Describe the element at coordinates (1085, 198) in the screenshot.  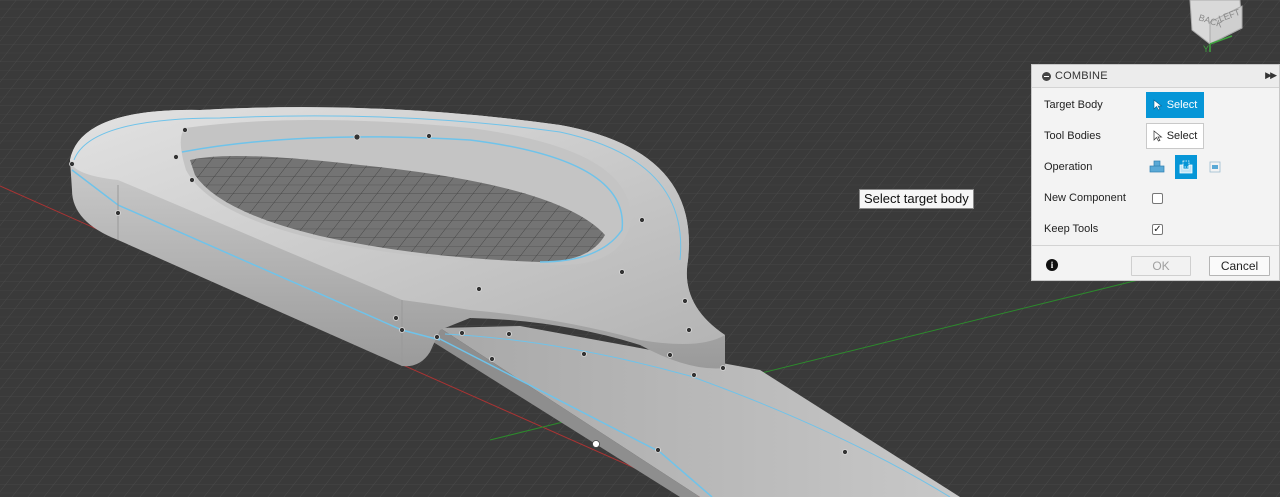
I see `new-component-label: New Component` at that location.